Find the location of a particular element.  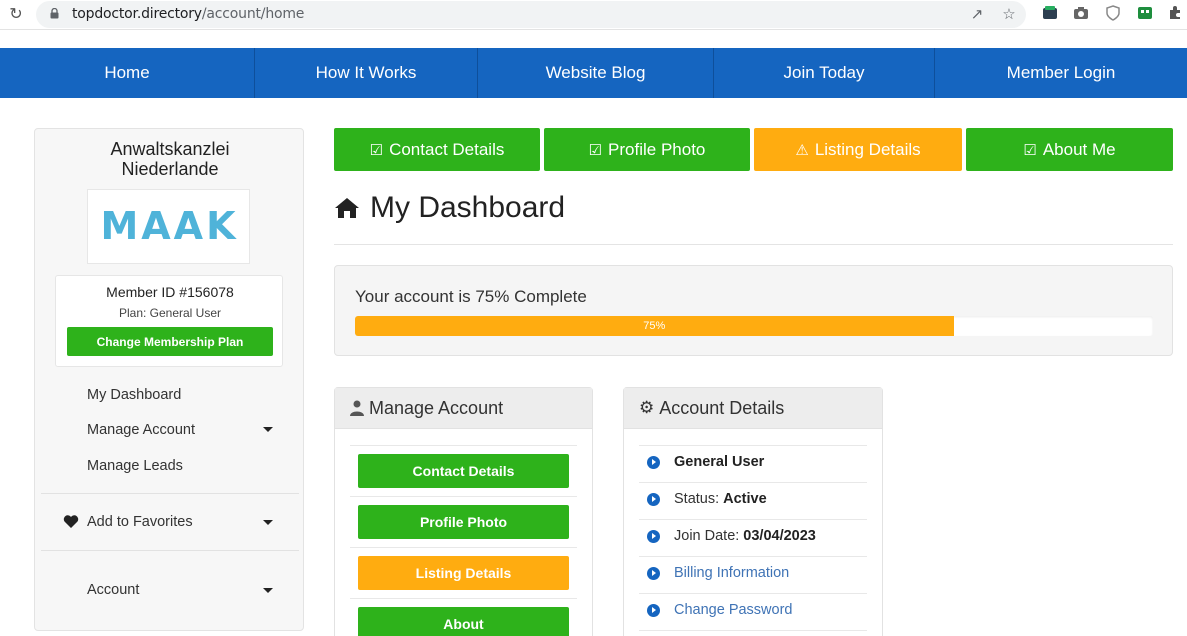

title-divider is located at coordinates (753, 244).